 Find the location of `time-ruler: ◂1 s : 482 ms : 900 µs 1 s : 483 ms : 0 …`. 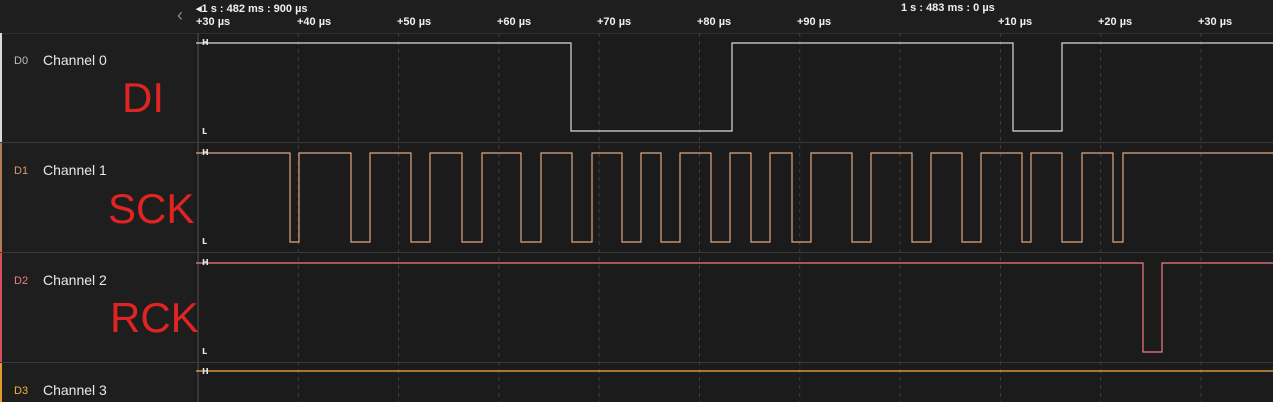

time-ruler: ◂1 s : 482 ms : 900 µs 1 s : 483 ms : 0 … is located at coordinates (734, 17).